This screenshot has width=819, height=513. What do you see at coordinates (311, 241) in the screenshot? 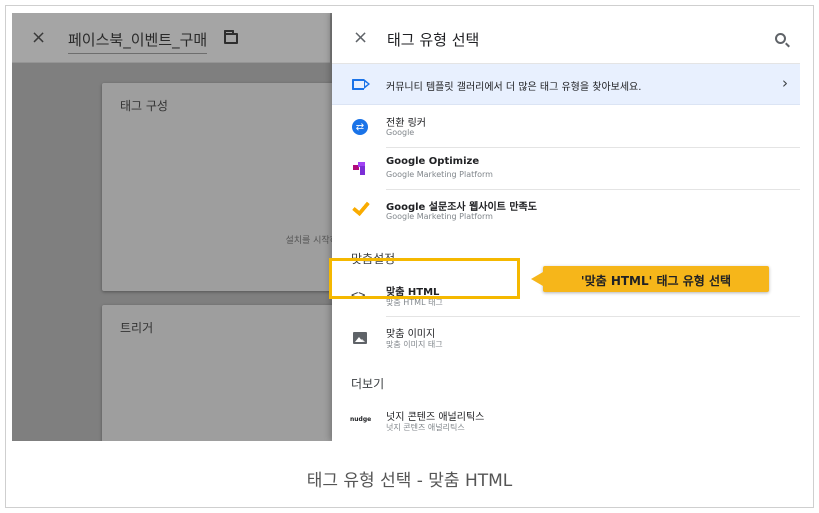
I see `tag-configuration-hint: 설치를 시작하` at bounding box center [311, 241].